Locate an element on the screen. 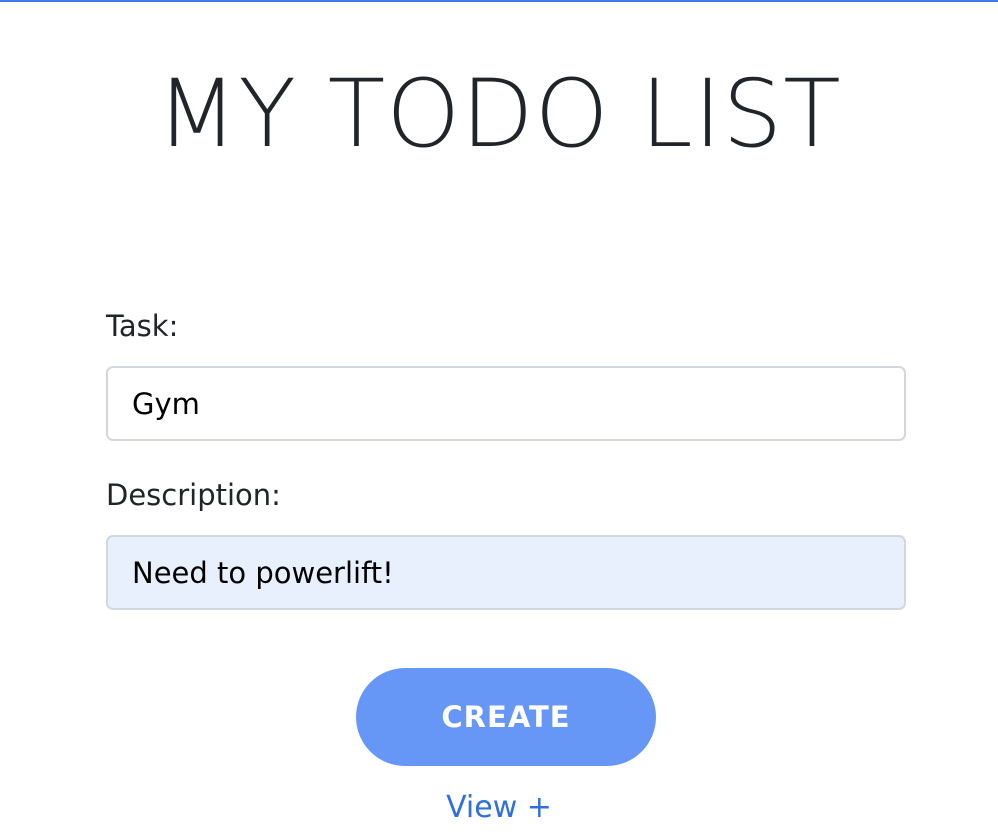 This screenshot has width=998, height=840. task-label: Task: is located at coordinates (142, 326).